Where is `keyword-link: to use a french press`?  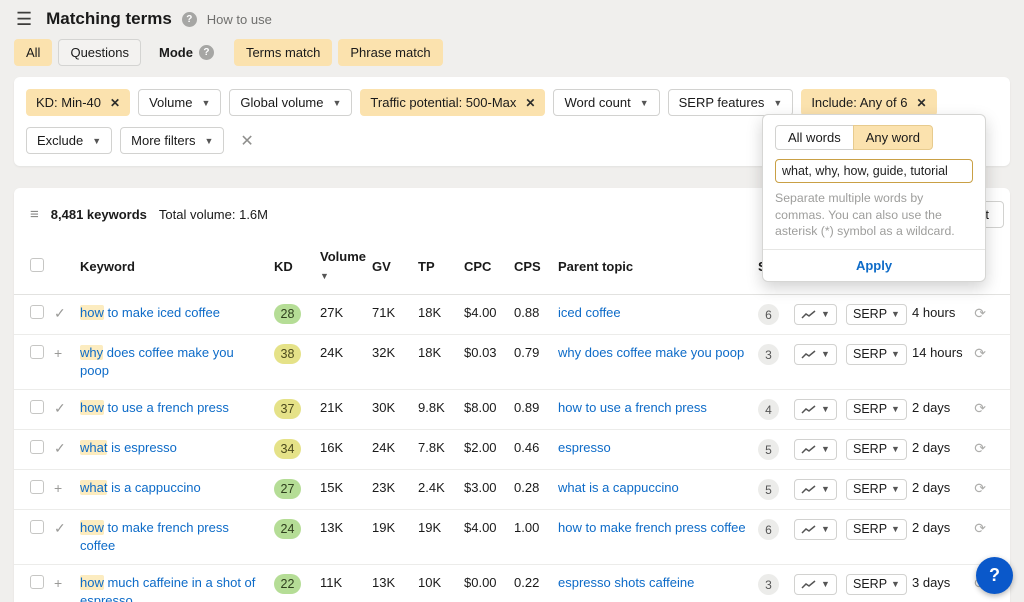
keyword-link: to use a french press is located at coordinates (166, 407).